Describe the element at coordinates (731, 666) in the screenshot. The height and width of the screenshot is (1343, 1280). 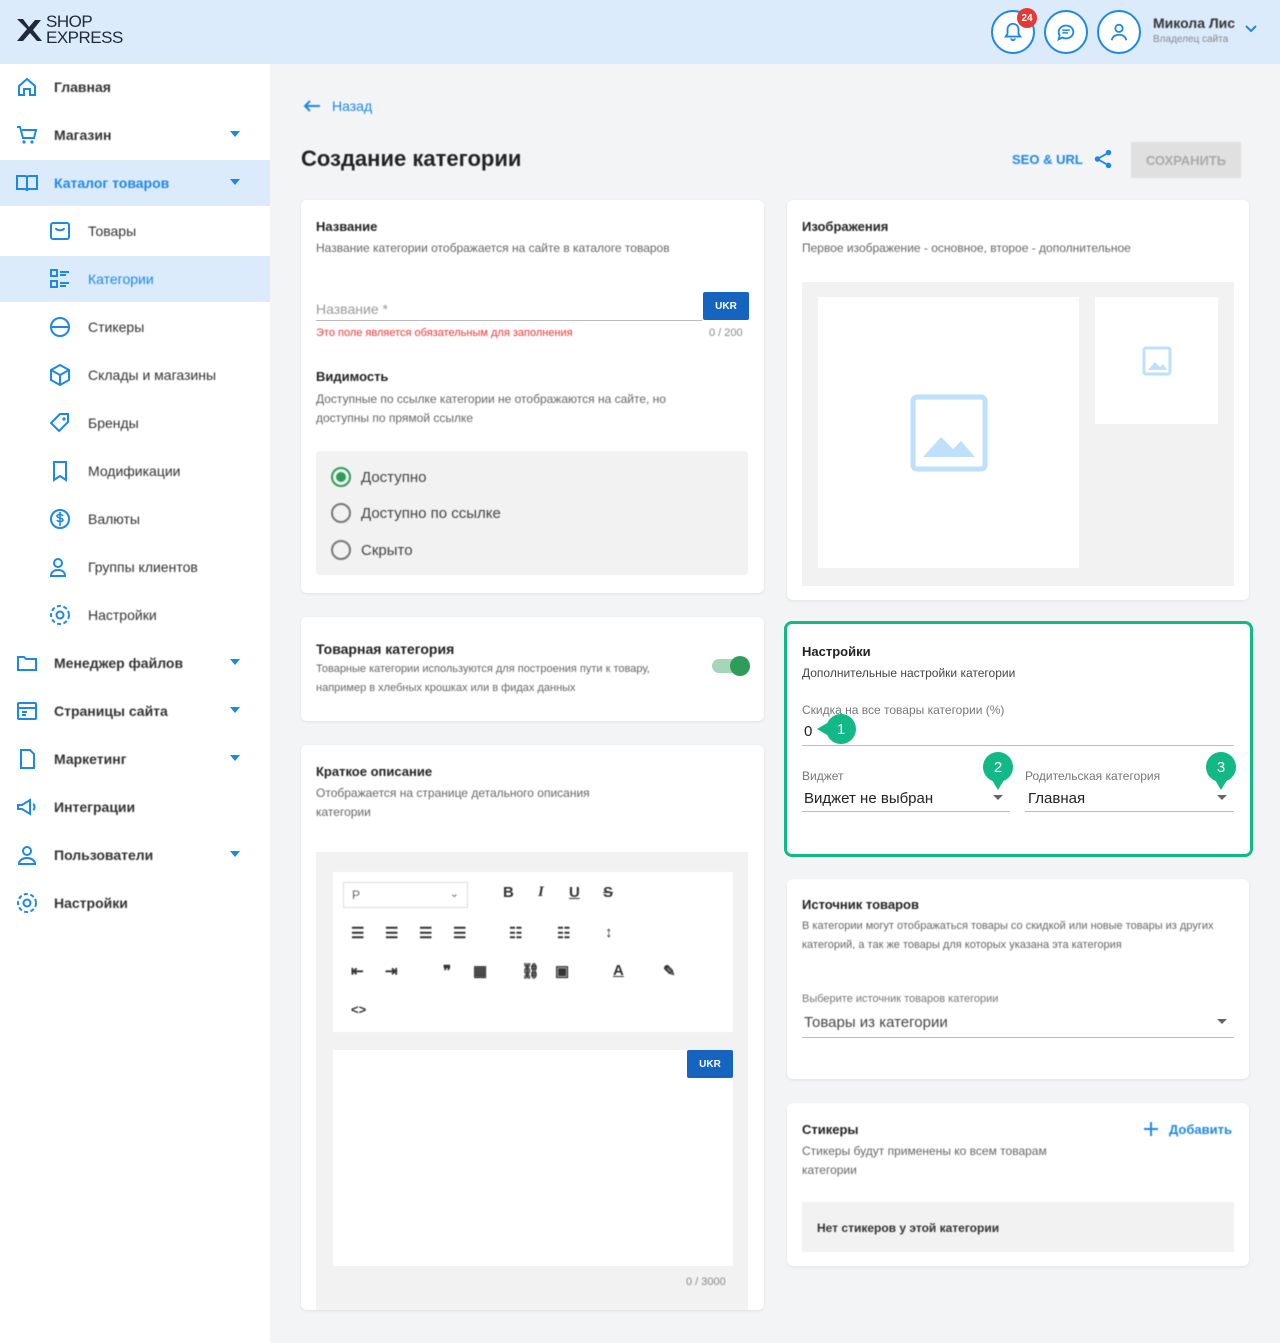
I see `product-category-toggle` at that location.